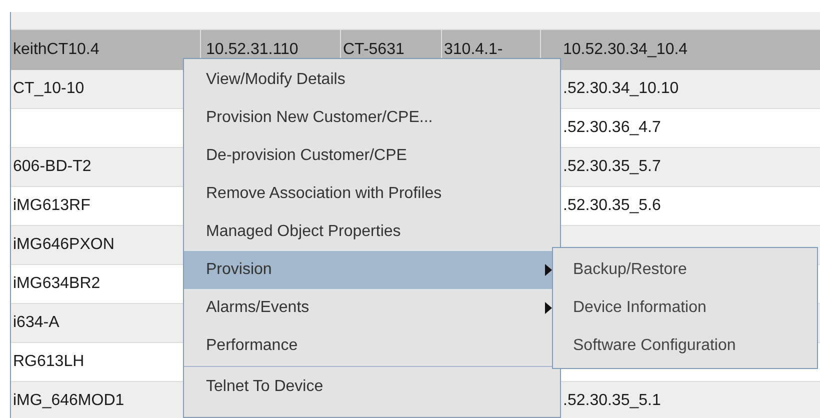  What do you see at coordinates (612, 128) in the screenshot?
I see `table-cell-text: .52.30.36_4.7` at bounding box center [612, 128].